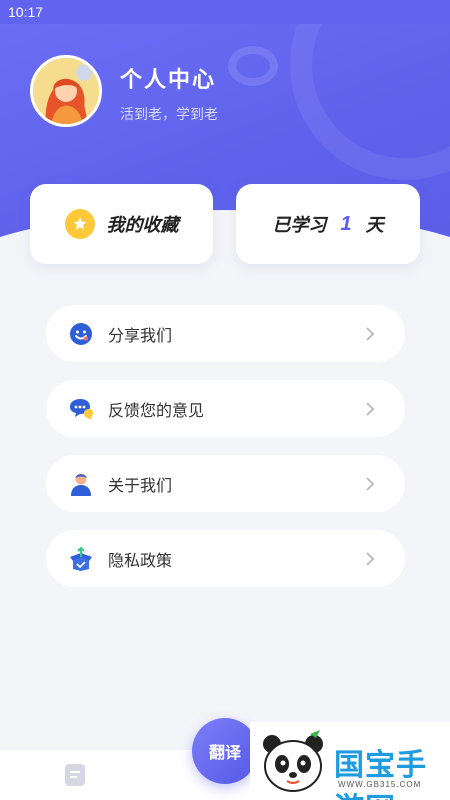 This screenshot has width=450, height=800. I want to click on decorative-ring, so click(370, 90).